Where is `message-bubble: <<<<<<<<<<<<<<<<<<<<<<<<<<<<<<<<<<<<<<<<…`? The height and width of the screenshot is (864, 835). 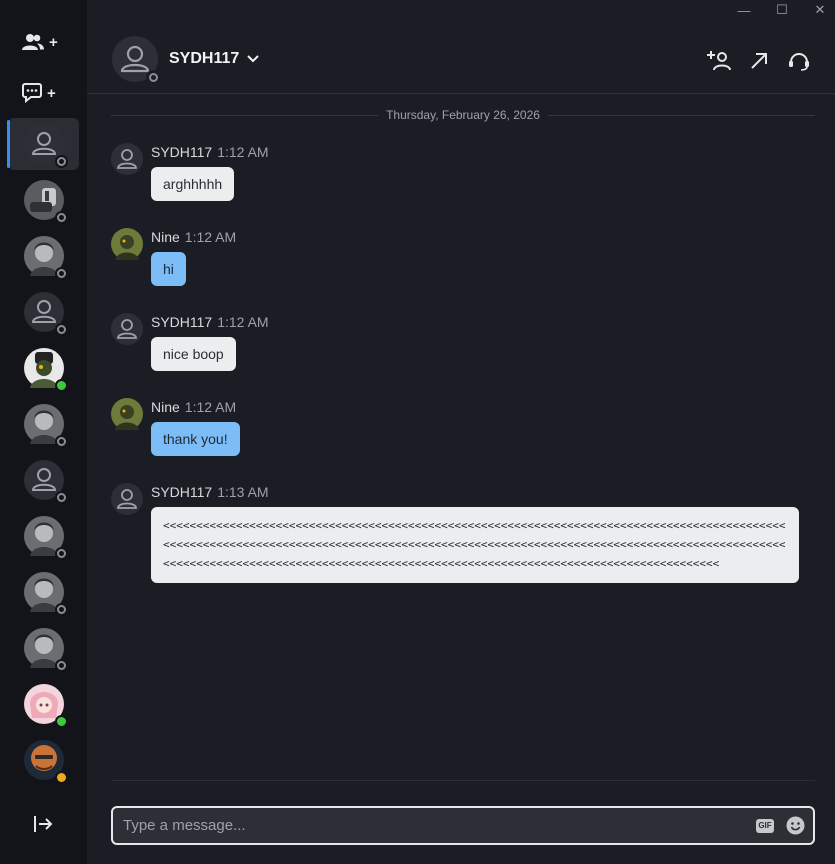 message-bubble: <<<<<<<<<<<<<<<<<<<<<<<<<<<<<<<<<<<<<<<<… is located at coordinates (475, 545).